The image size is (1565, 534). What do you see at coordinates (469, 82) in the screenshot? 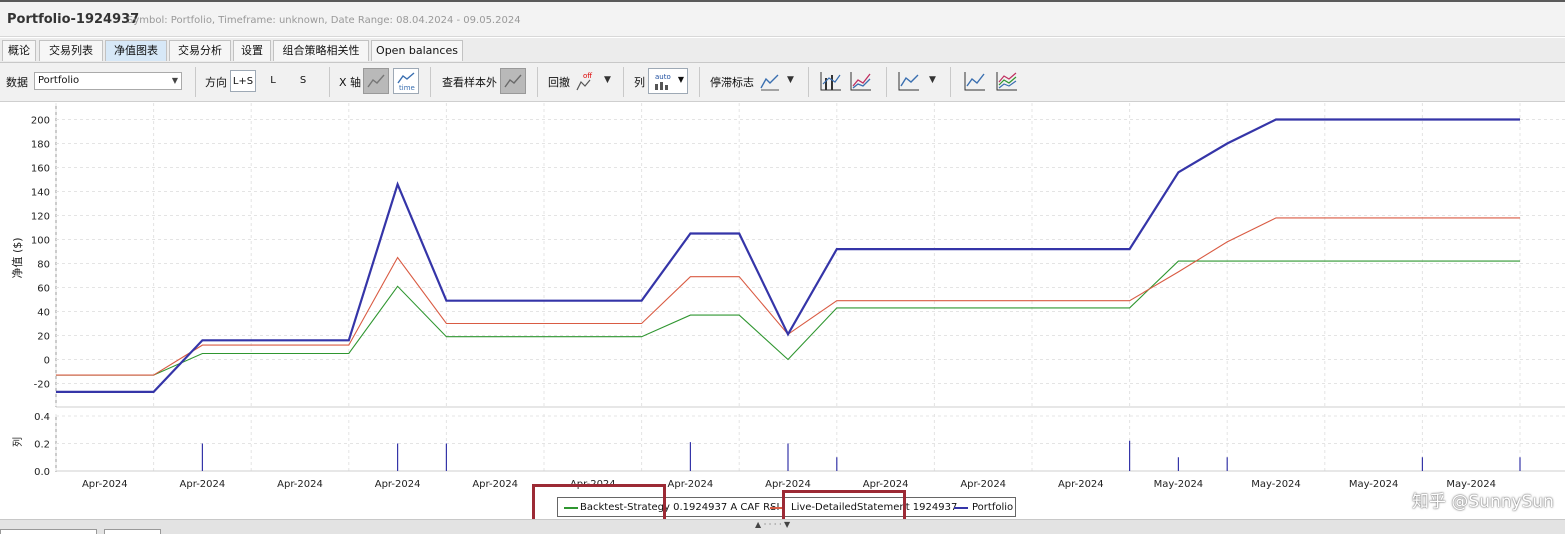
I see `oos-label: 查看样本外` at bounding box center [469, 82].